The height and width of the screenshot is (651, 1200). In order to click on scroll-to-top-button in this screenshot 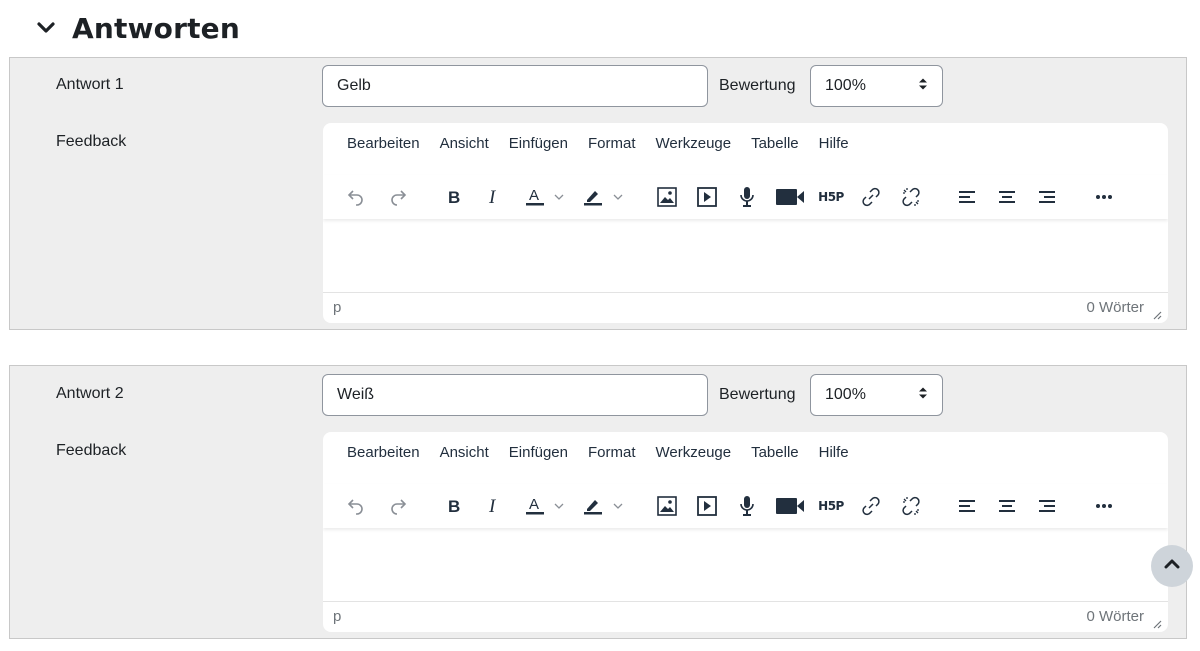, I will do `click(1172, 566)`.